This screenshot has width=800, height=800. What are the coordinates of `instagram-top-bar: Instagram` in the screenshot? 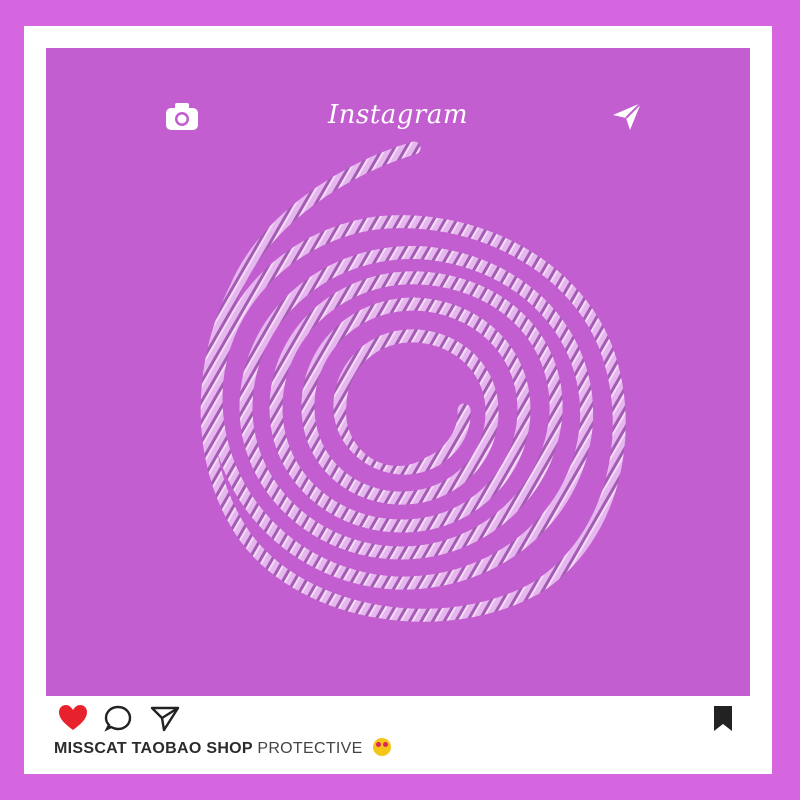 It's located at (398, 115).